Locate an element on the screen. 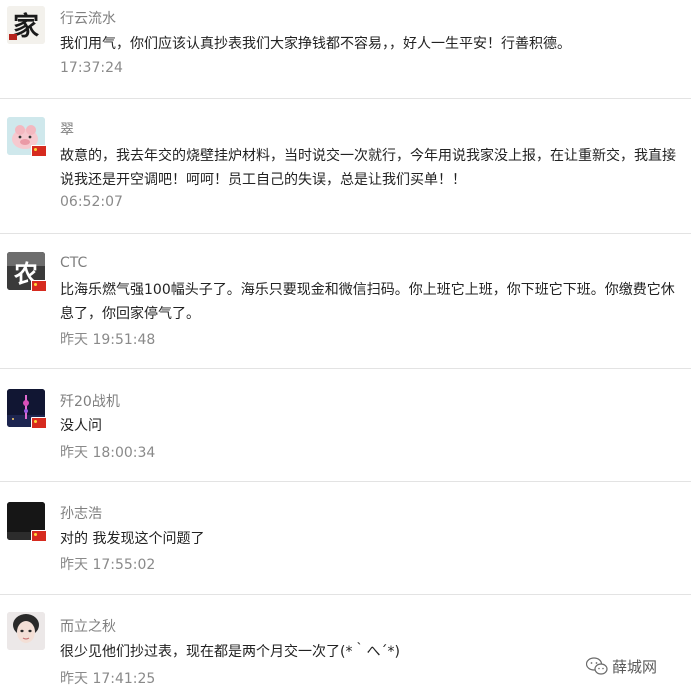  comment-time: 17:37:24 is located at coordinates (91, 68).